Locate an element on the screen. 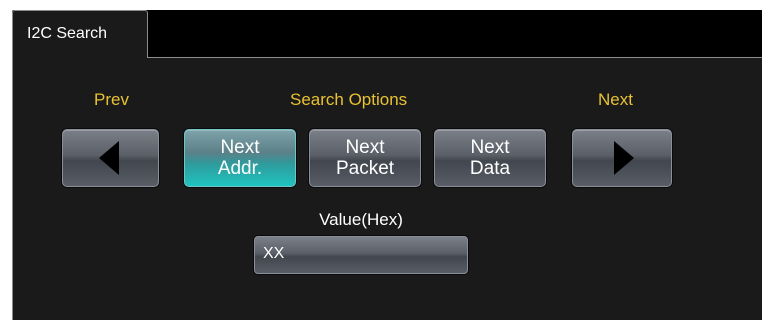 This screenshot has width=762, height=320. prev-button is located at coordinates (110, 158).